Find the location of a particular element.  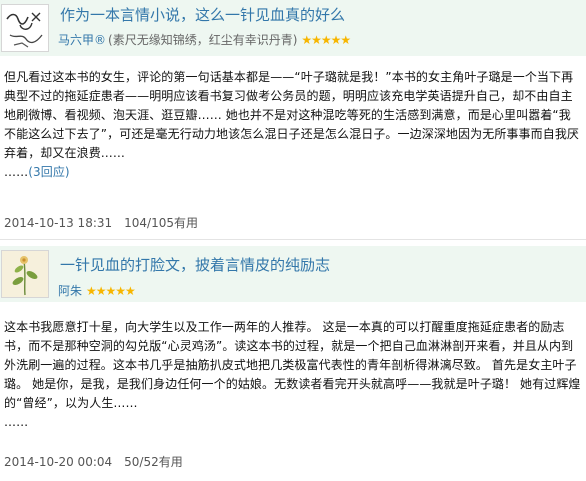

useful-count: 50/52有用 is located at coordinates (153, 462).